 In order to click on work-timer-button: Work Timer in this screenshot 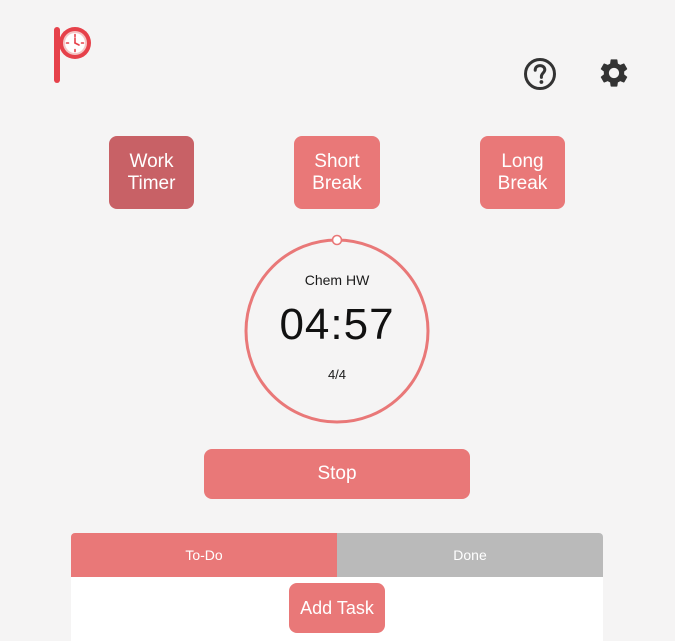, I will do `click(151, 172)`.